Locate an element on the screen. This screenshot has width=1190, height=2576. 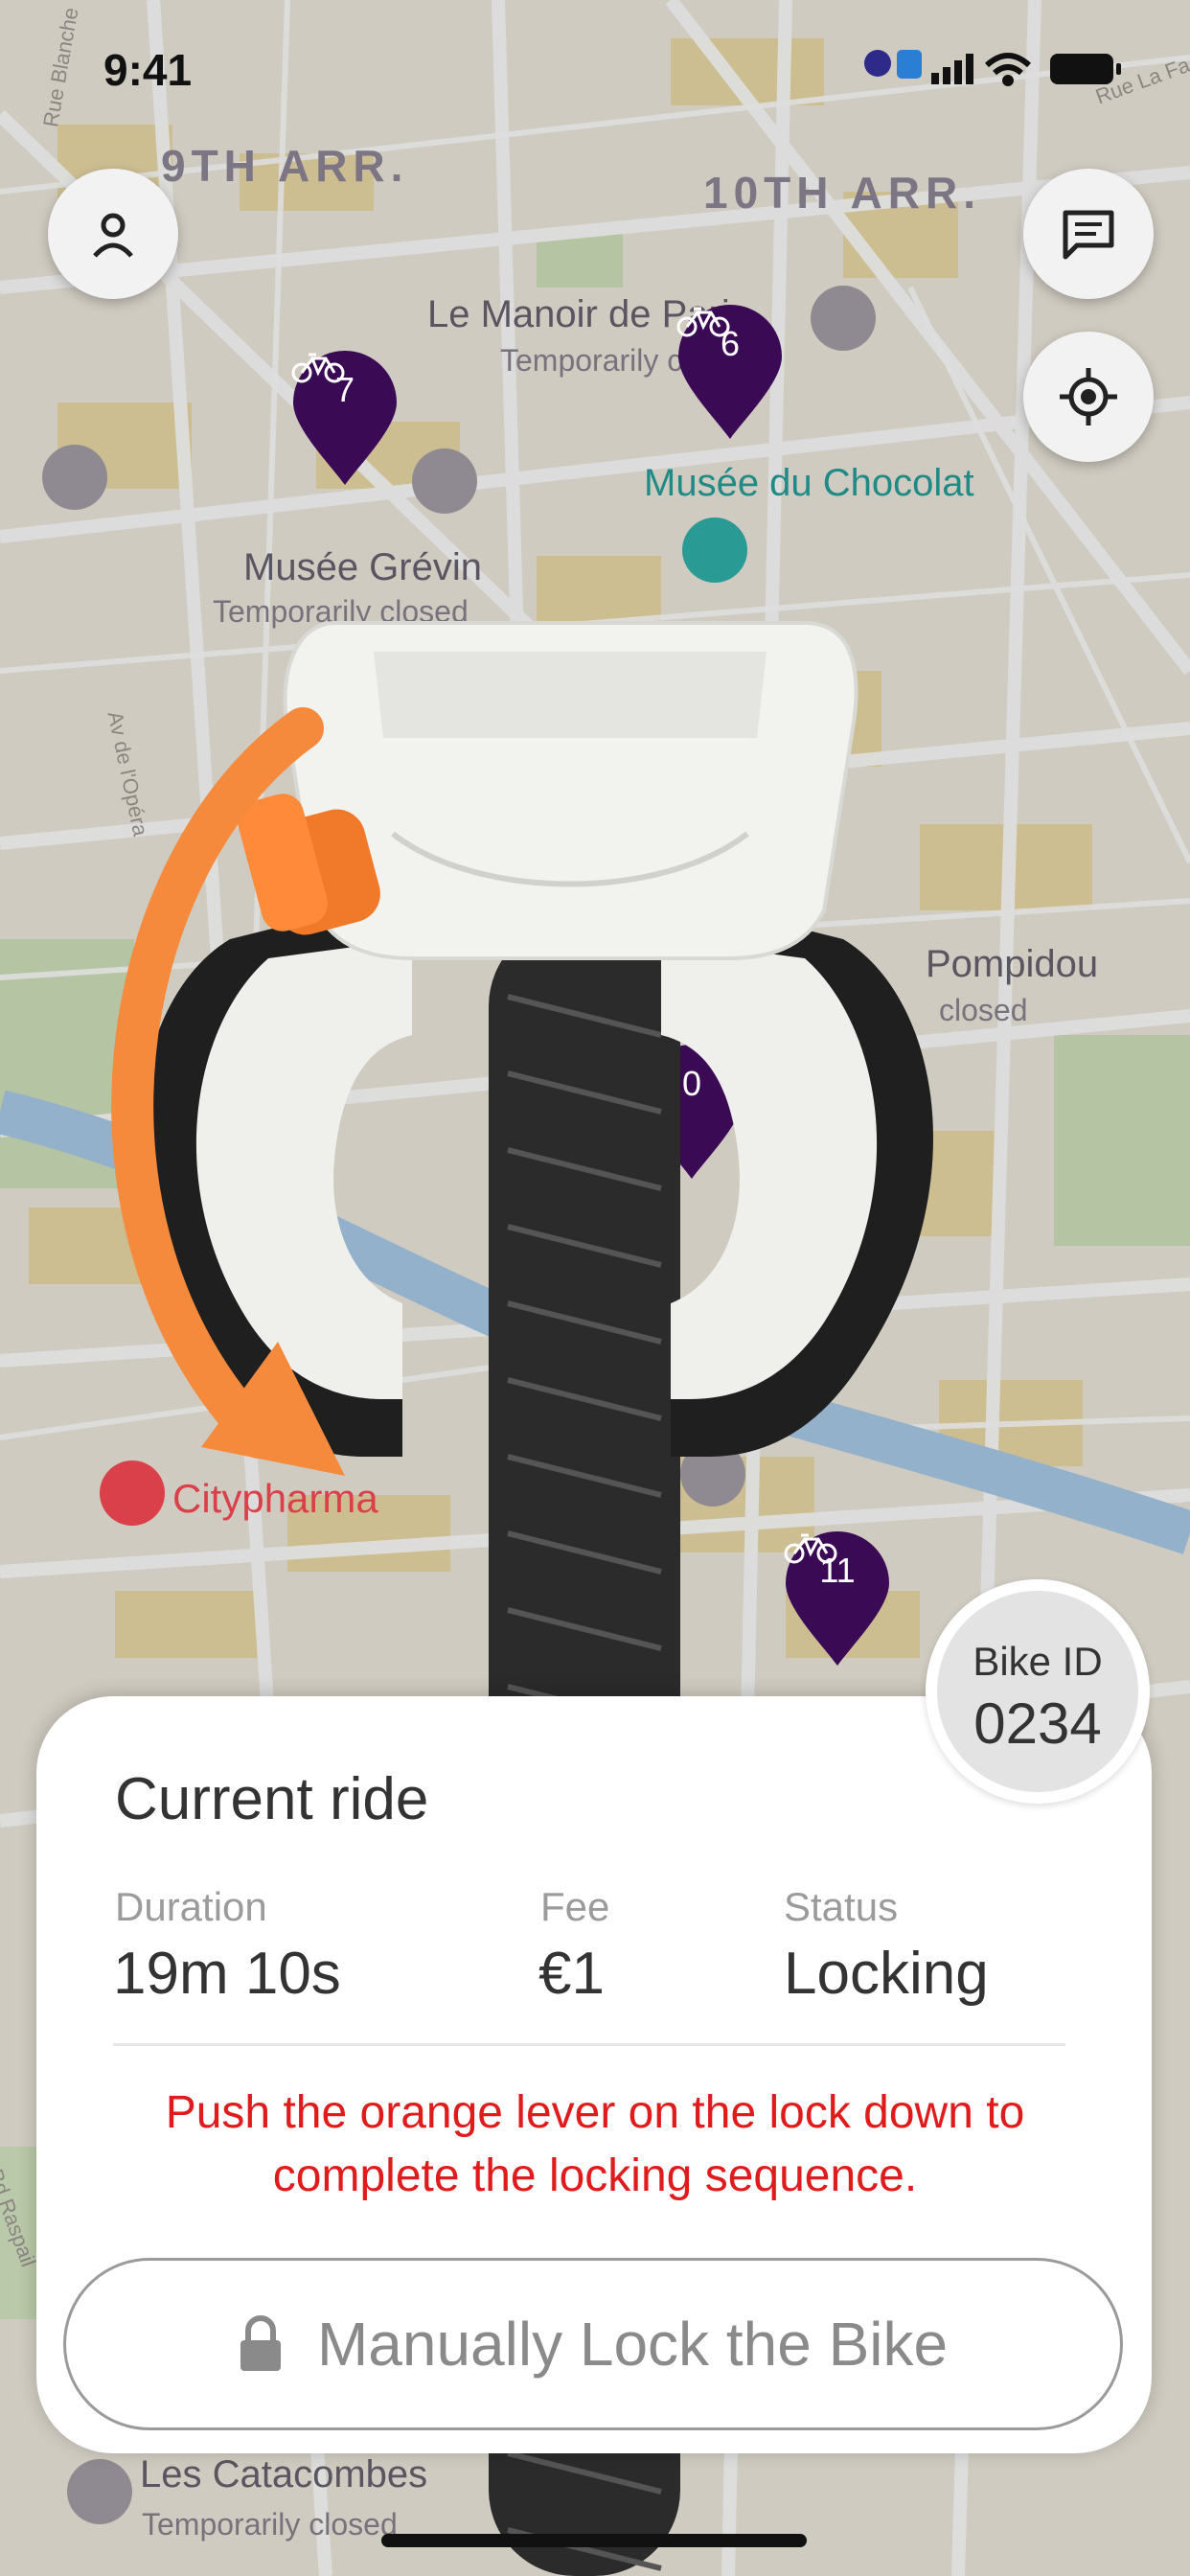
wifi-icon is located at coordinates (1008, 69).